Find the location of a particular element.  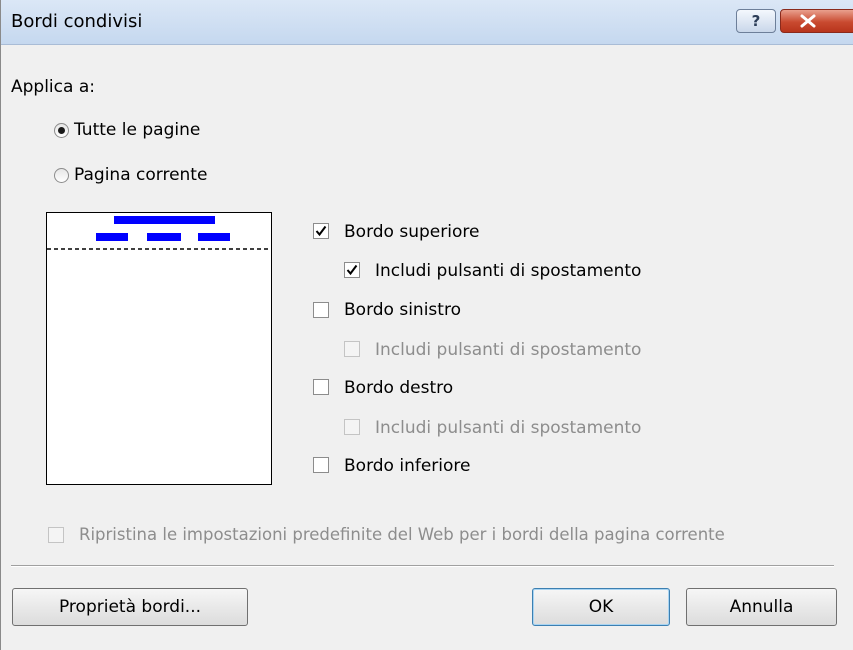

help-button: ? is located at coordinates (756, 21).